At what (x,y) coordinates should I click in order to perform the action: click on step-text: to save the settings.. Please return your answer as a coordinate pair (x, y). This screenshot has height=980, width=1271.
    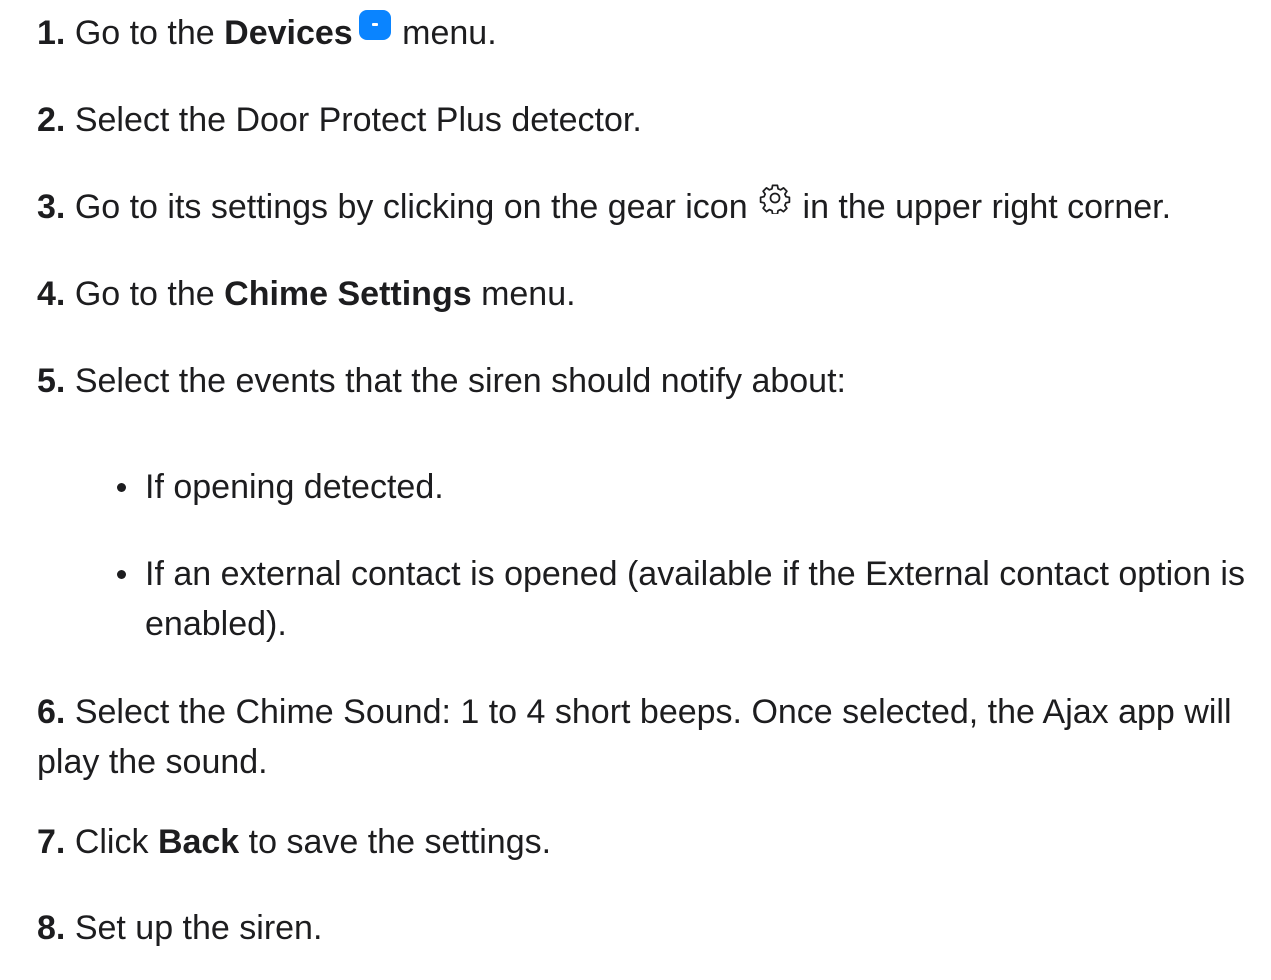
    Looking at the image, I should click on (400, 842).